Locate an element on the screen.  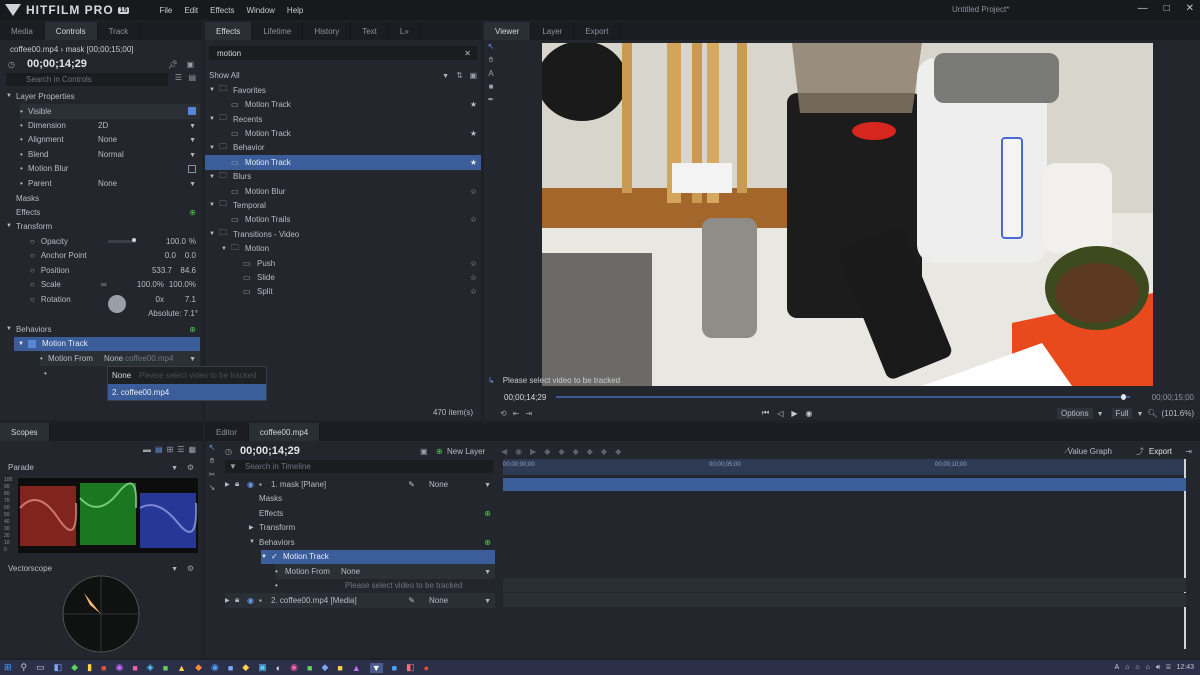
tab-lifetime: Lifetime is located at coordinates (278, 31).